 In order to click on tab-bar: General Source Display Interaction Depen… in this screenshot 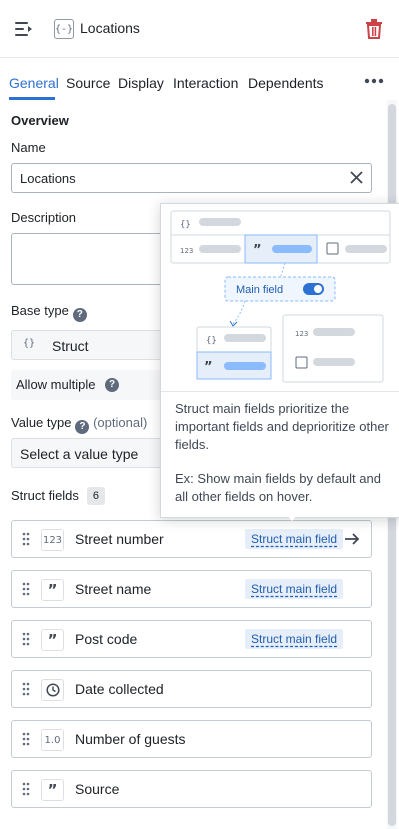, I will do `click(199, 83)`.